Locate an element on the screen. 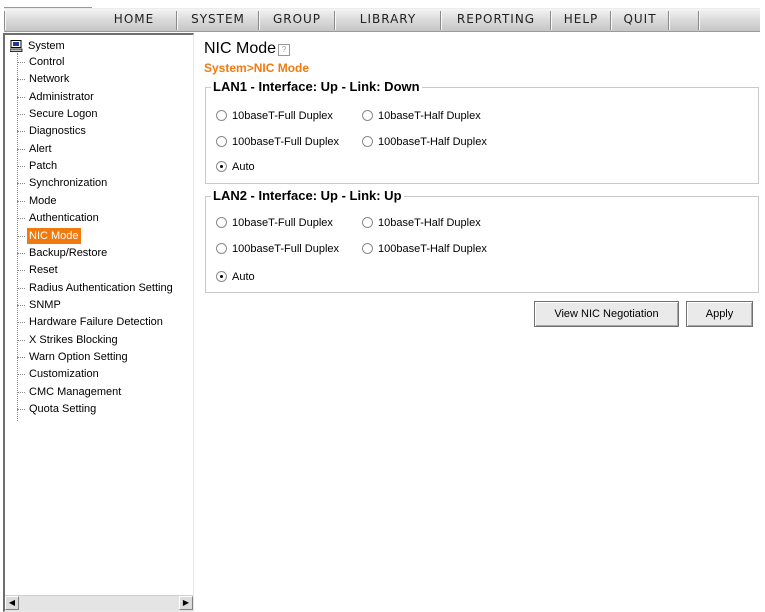  tree-item-label: SNMP is located at coordinates (45, 304).